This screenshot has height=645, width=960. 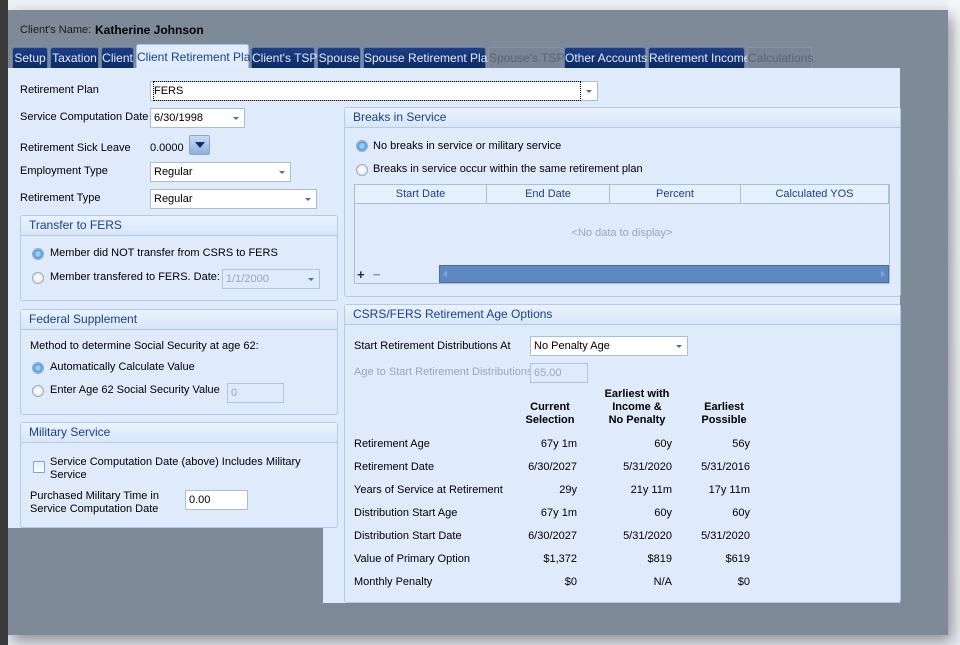 What do you see at coordinates (39, 467) in the screenshot?
I see `military-checkbox` at bounding box center [39, 467].